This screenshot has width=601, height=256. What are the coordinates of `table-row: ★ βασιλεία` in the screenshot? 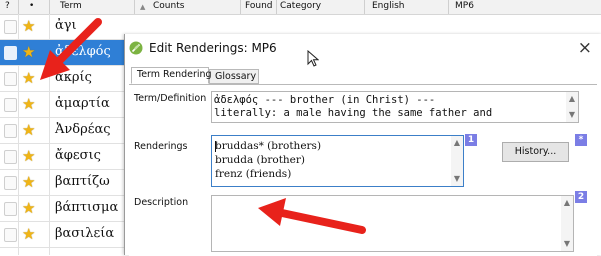 It's located at (62, 235).